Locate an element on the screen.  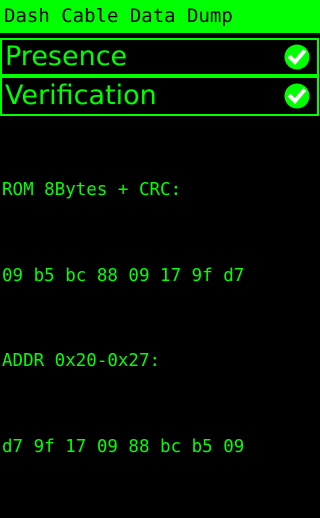
addr-bytes: d7 9f 17 09 88 bc b5 09 is located at coordinates (123, 446).